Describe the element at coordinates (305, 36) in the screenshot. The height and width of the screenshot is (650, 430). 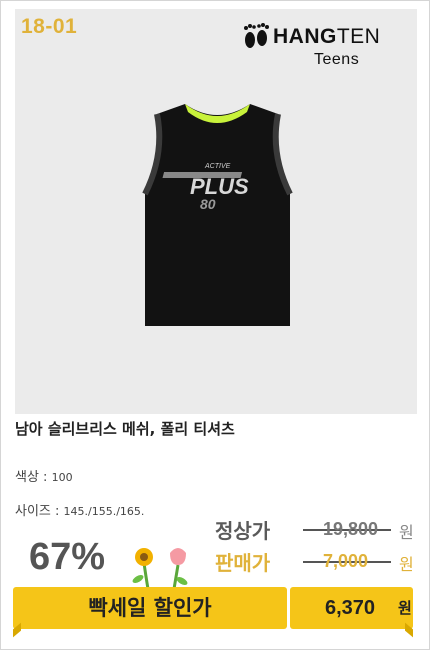
I see `brand-name-bold: HANG` at that location.